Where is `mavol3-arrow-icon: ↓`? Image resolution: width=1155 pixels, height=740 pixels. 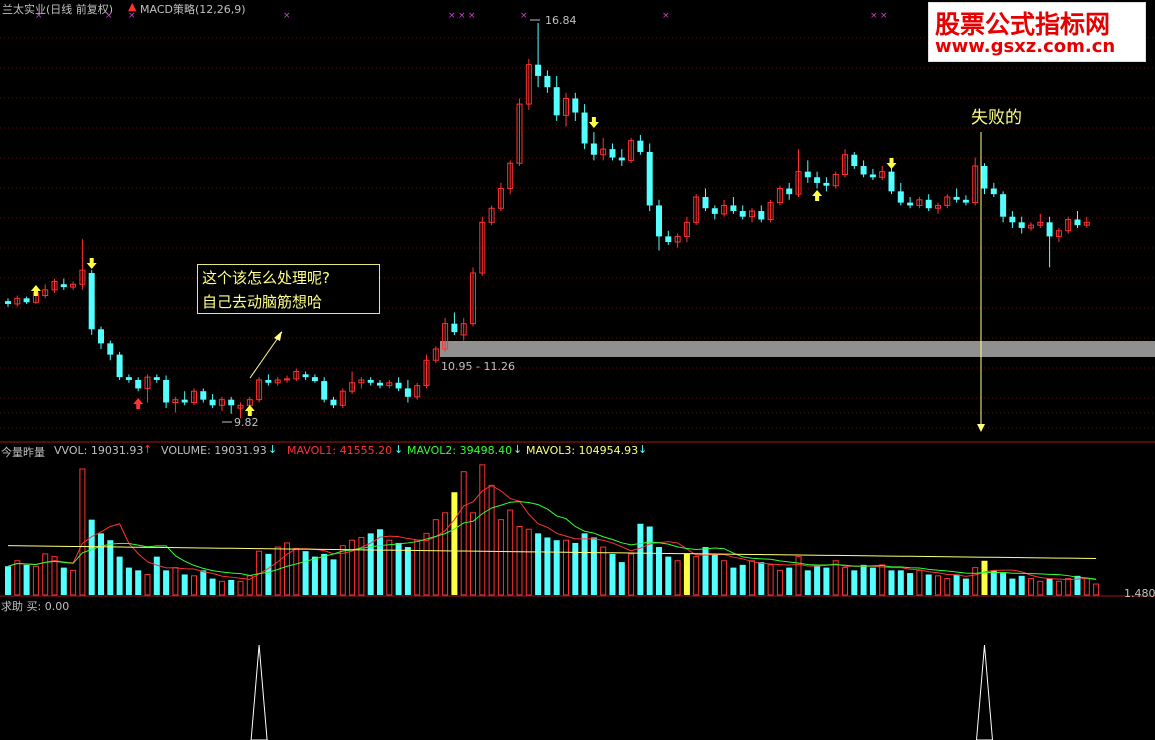
mavol3-arrow-icon: ↓ is located at coordinates (643, 449).